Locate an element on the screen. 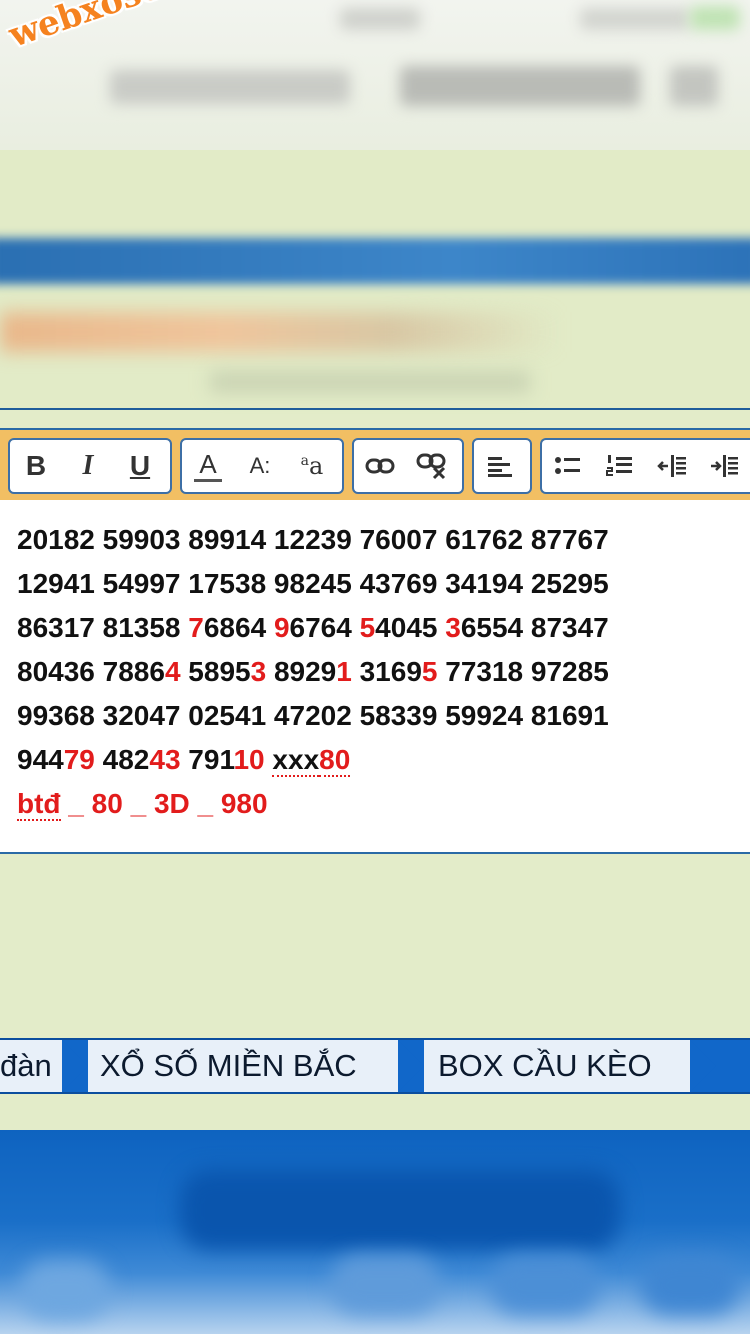 The image size is (750, 1334). text-line: btđ _ 80 _ 3D _ 980 is located at coordinates (142, 804).